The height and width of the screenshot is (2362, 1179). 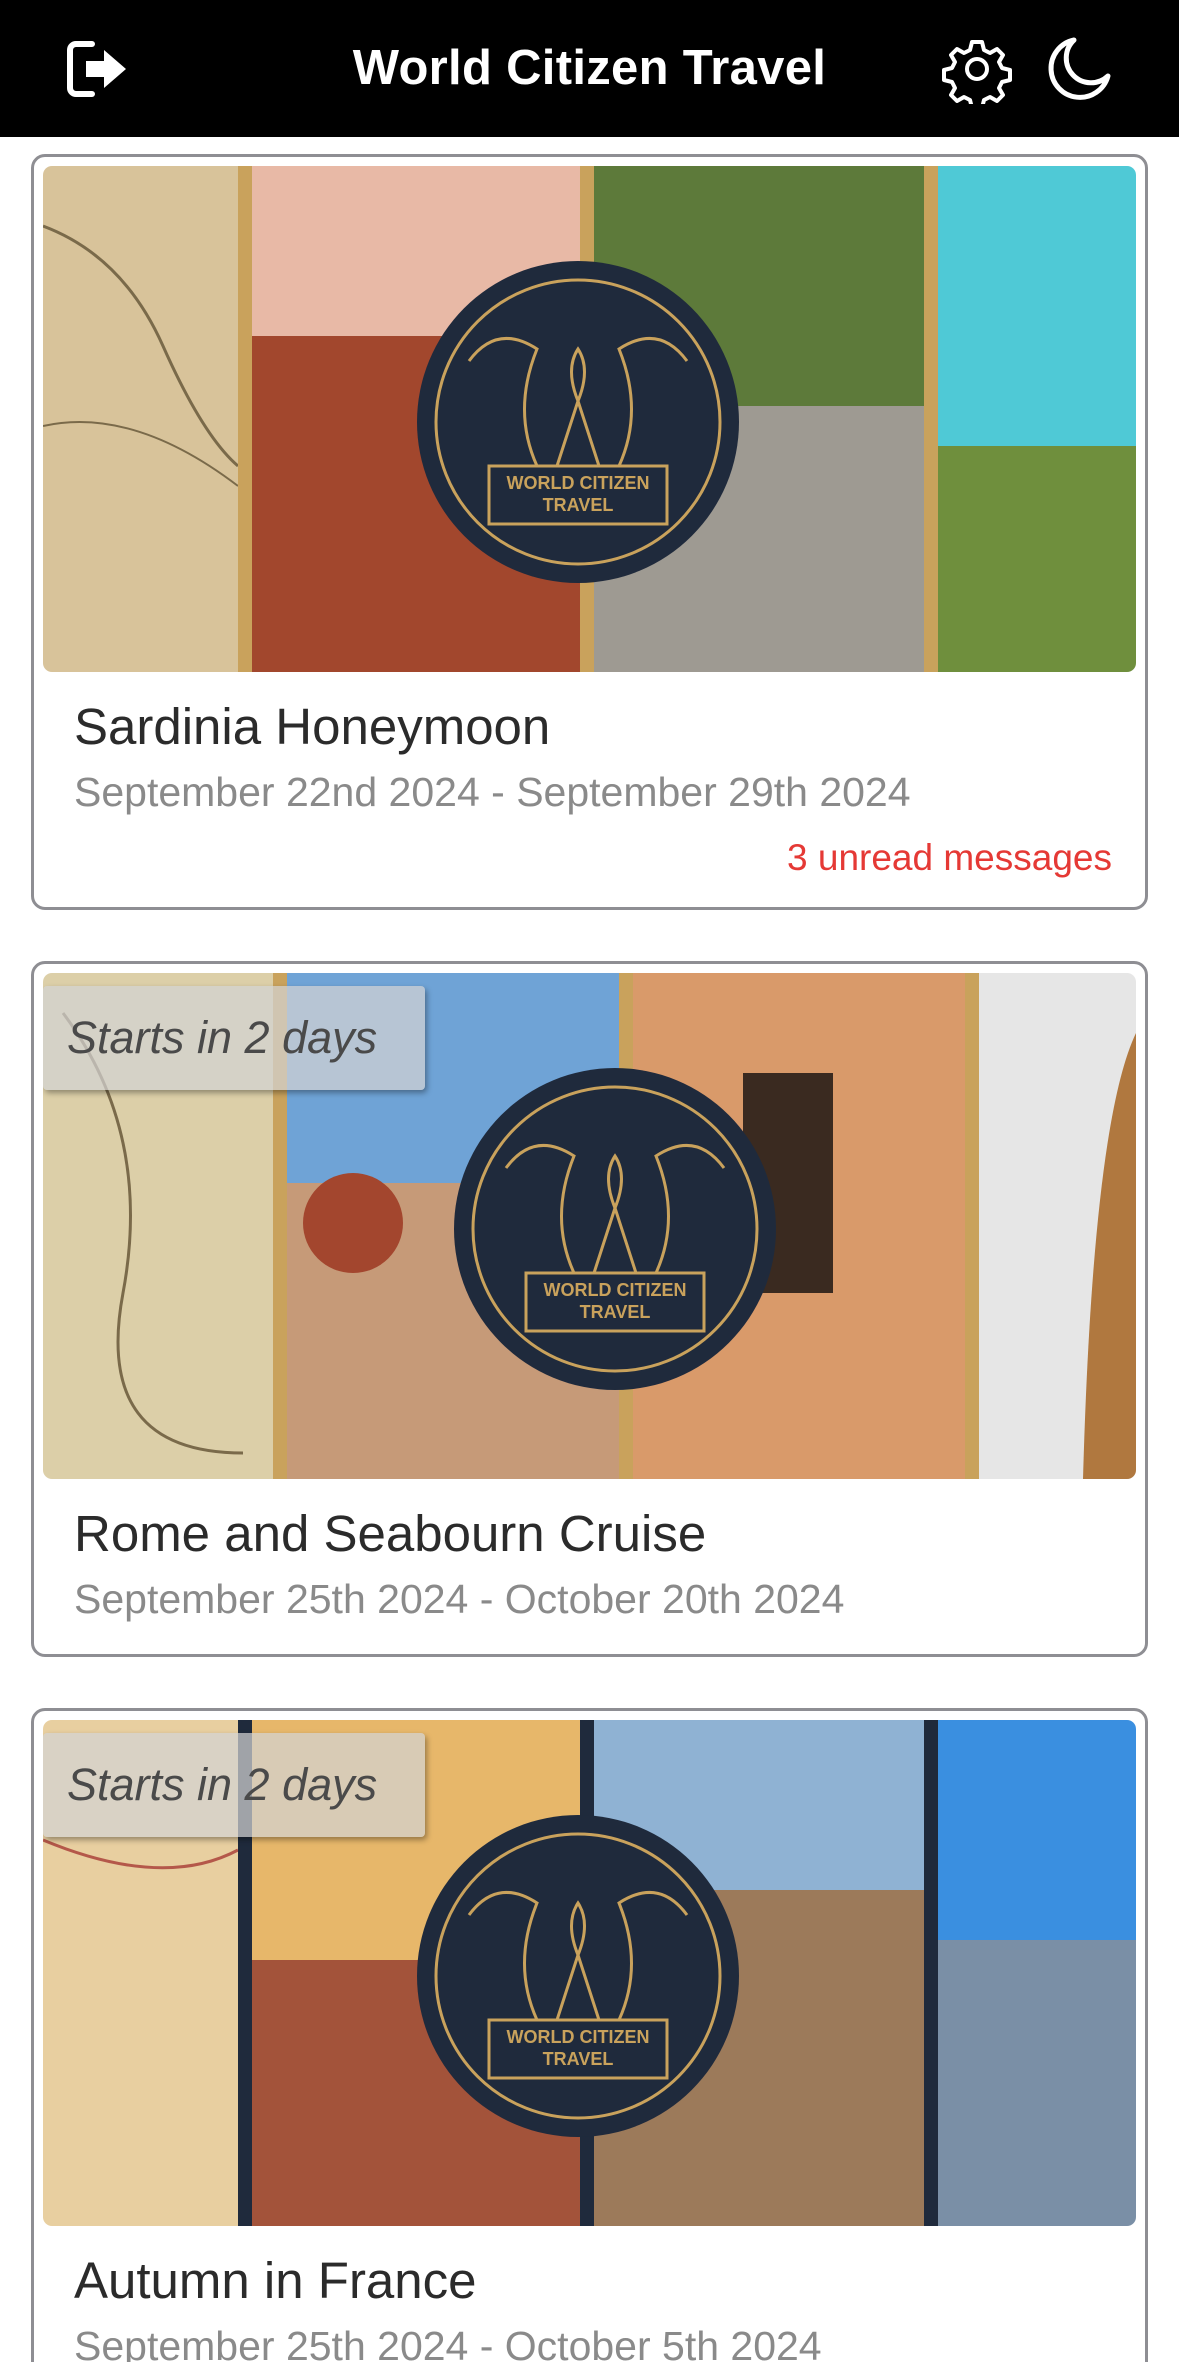 What do you see at coordinates (390, 1533) in the screenshot?
I see `trip-title: Rome and Seabourn Cruise` at bounding box center [390, 1533].